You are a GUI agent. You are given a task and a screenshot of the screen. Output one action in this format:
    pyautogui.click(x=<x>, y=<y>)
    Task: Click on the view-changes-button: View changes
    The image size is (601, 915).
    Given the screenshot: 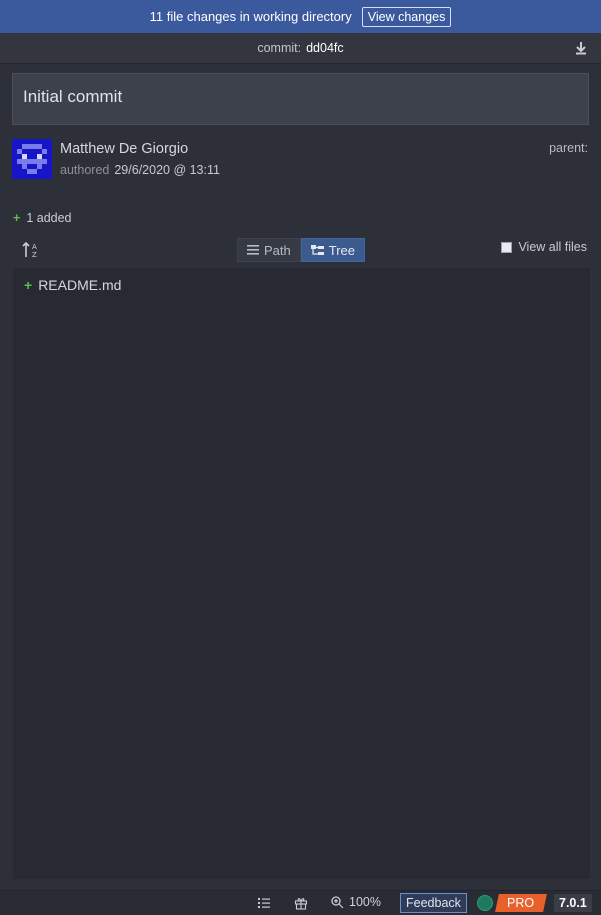 What is the action you would take?
    pyautogui.click(x=406, y=16)
    